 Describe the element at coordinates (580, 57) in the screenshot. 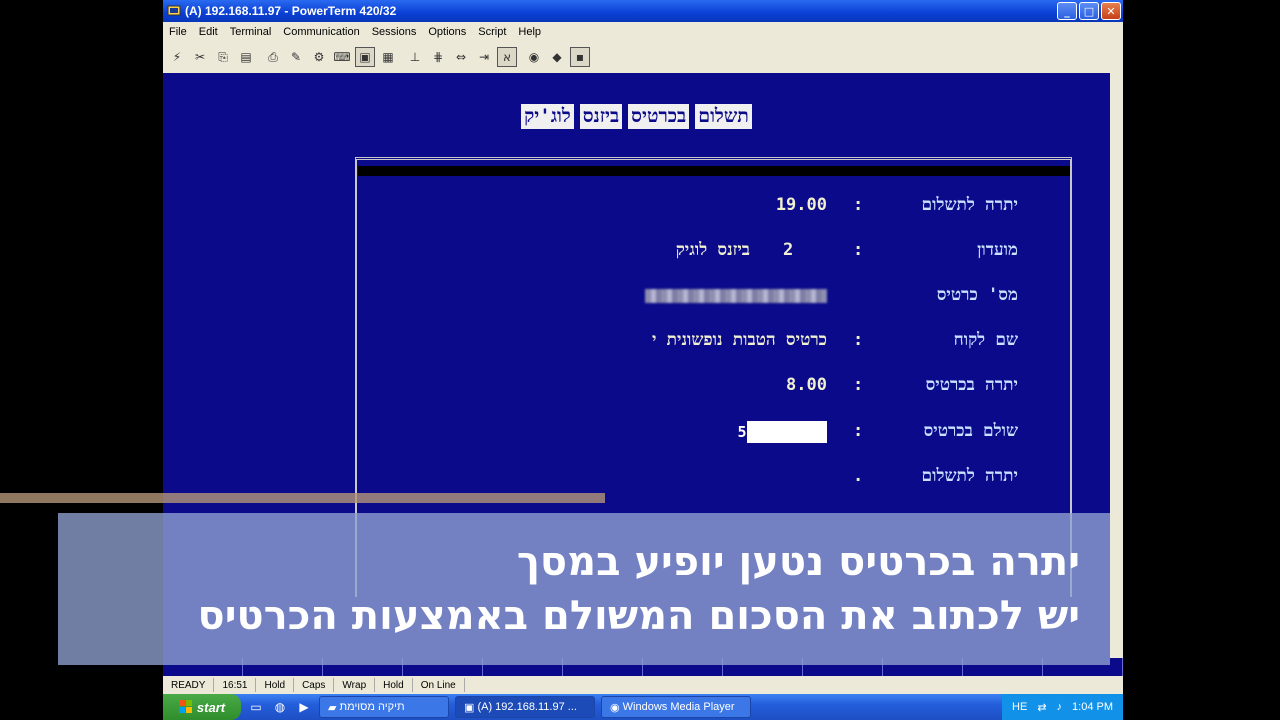

I see `help-icon: ▪` at that location.